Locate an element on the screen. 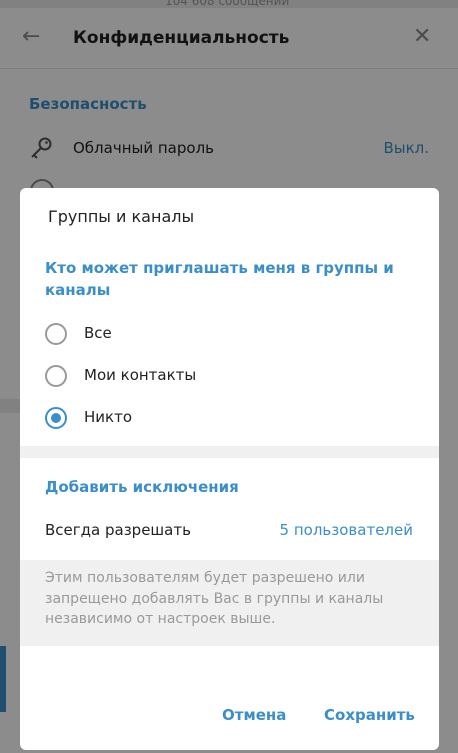  radio-option-nobody: Никто is located at coordinates (225, 418).